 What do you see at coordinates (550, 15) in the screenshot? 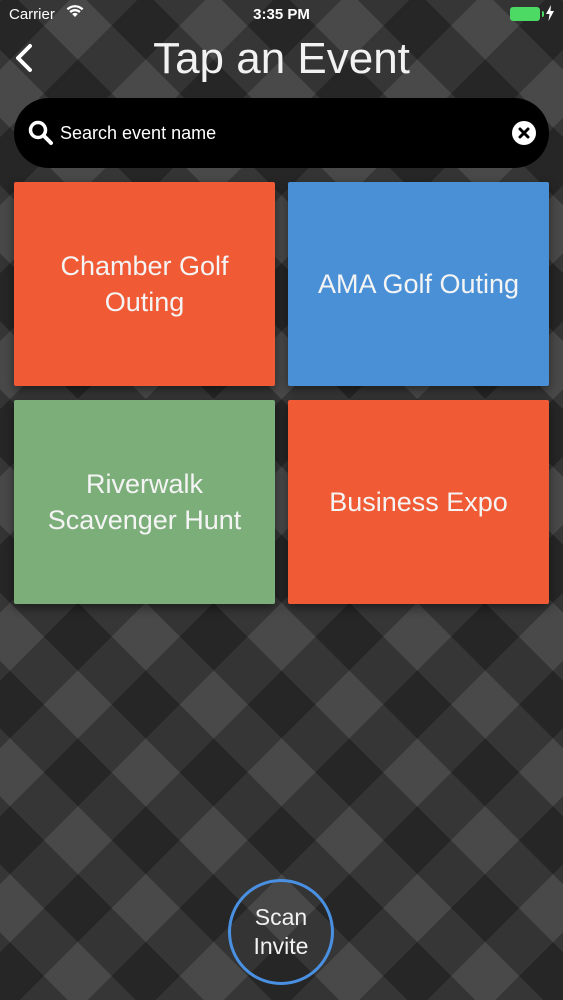
I see `bolt-icon` at bounding box center [550, 15].